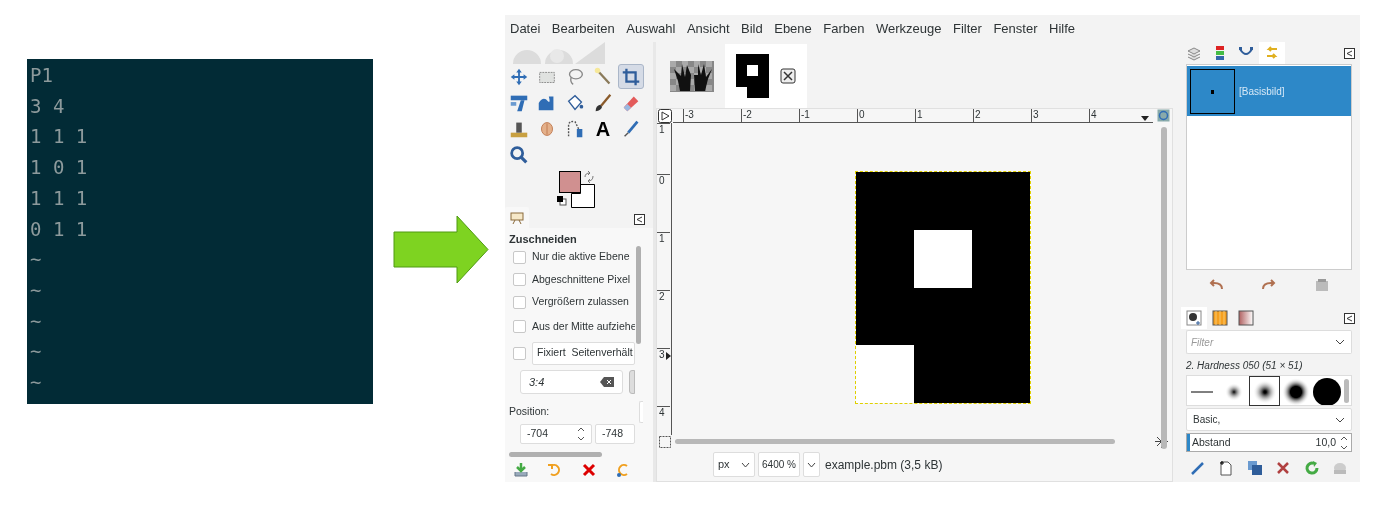 This screenshot has height=516, width=1377. I want to click on option-label: Vergrößern zulassen, so click(580, 302).